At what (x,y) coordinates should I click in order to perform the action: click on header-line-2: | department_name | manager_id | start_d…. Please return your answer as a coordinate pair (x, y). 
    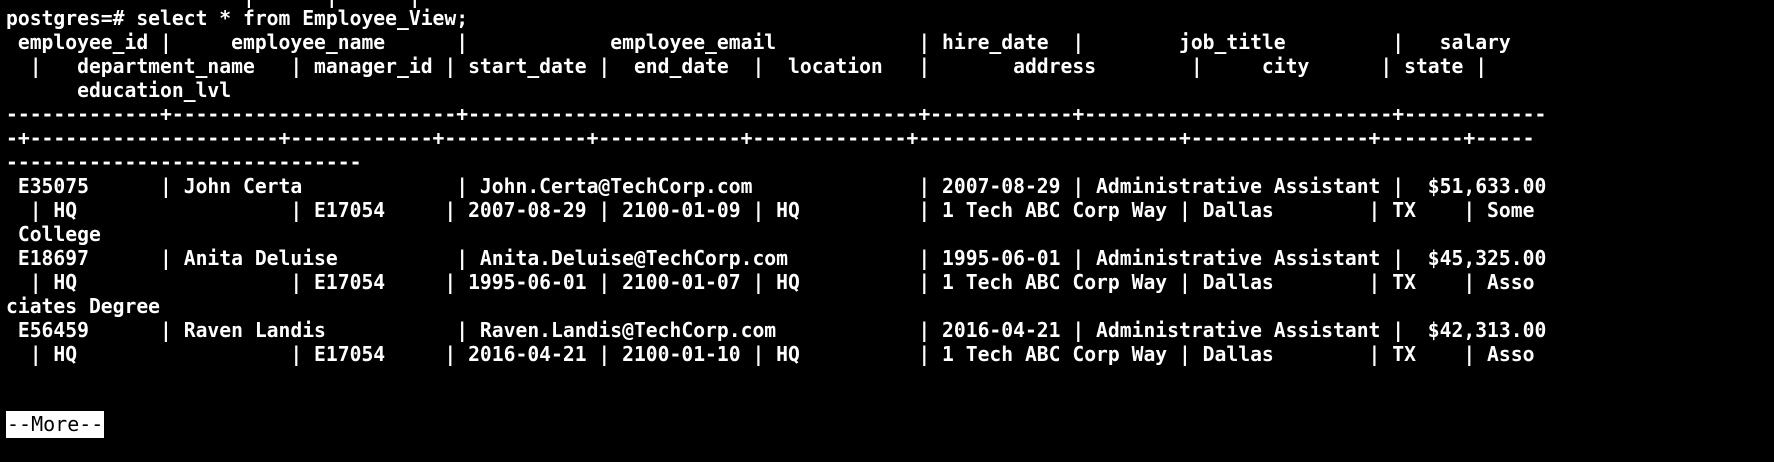
    Looking at the image, I should click on (747, 66).